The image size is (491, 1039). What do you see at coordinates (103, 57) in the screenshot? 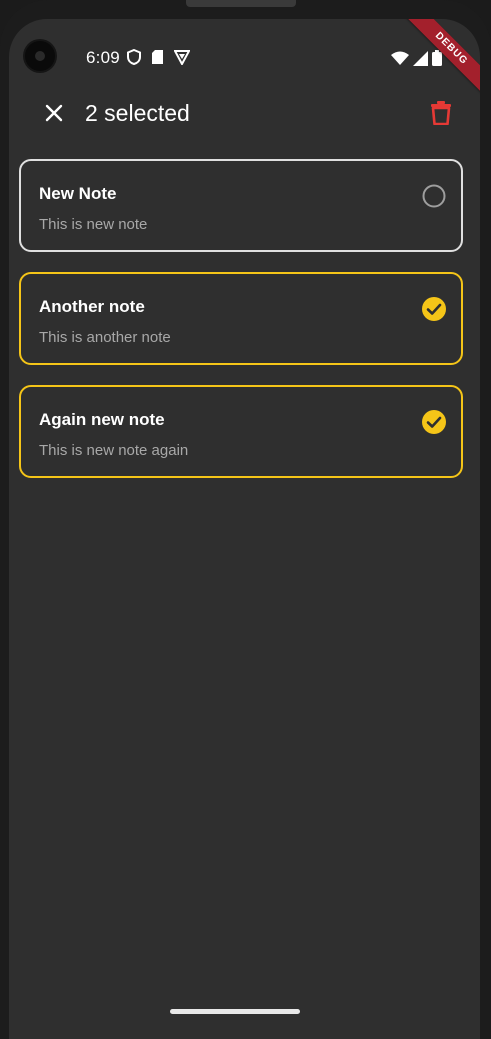
I see `status-time: 6:09` at bounding box center [103, 57].